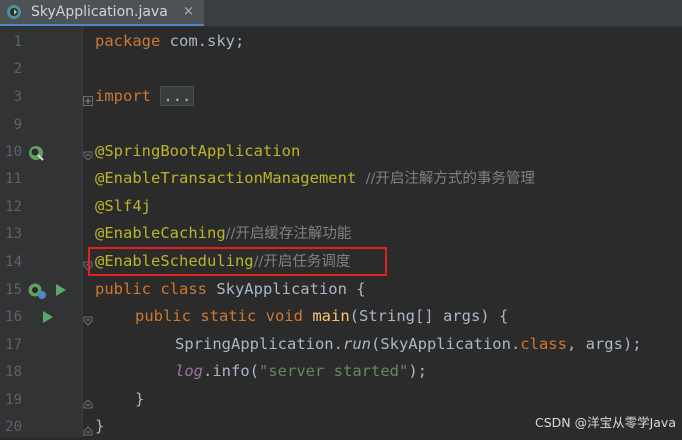 The image size is (682, 440). Describe the element at coordinates (13, 427) in the screenshot. I see `line-number: 20` at that location.